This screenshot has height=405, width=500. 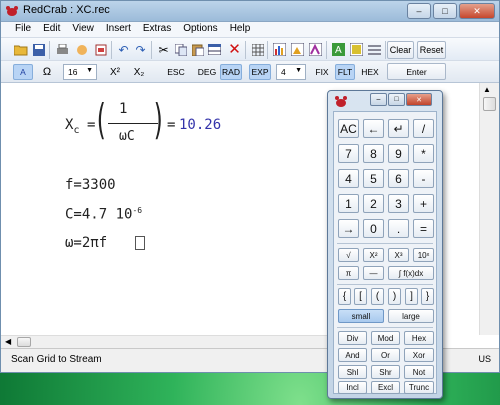 What do you see at coordinates (214, 49) in the screenshot?
I see `table-icon` at bounding box center [214, 49].